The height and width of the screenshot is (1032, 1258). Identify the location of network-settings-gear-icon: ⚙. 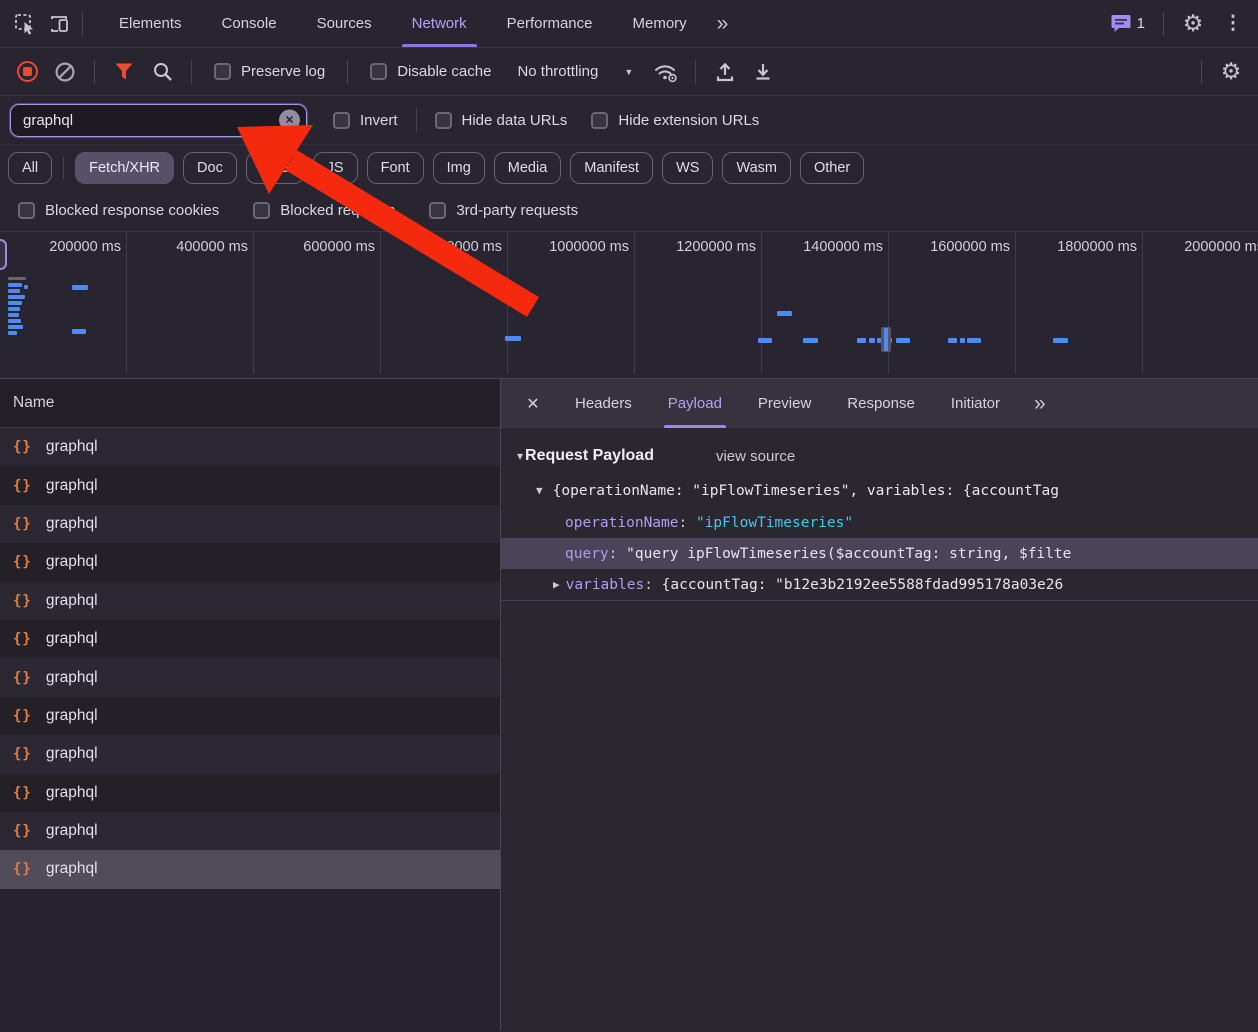
(1231, 72).